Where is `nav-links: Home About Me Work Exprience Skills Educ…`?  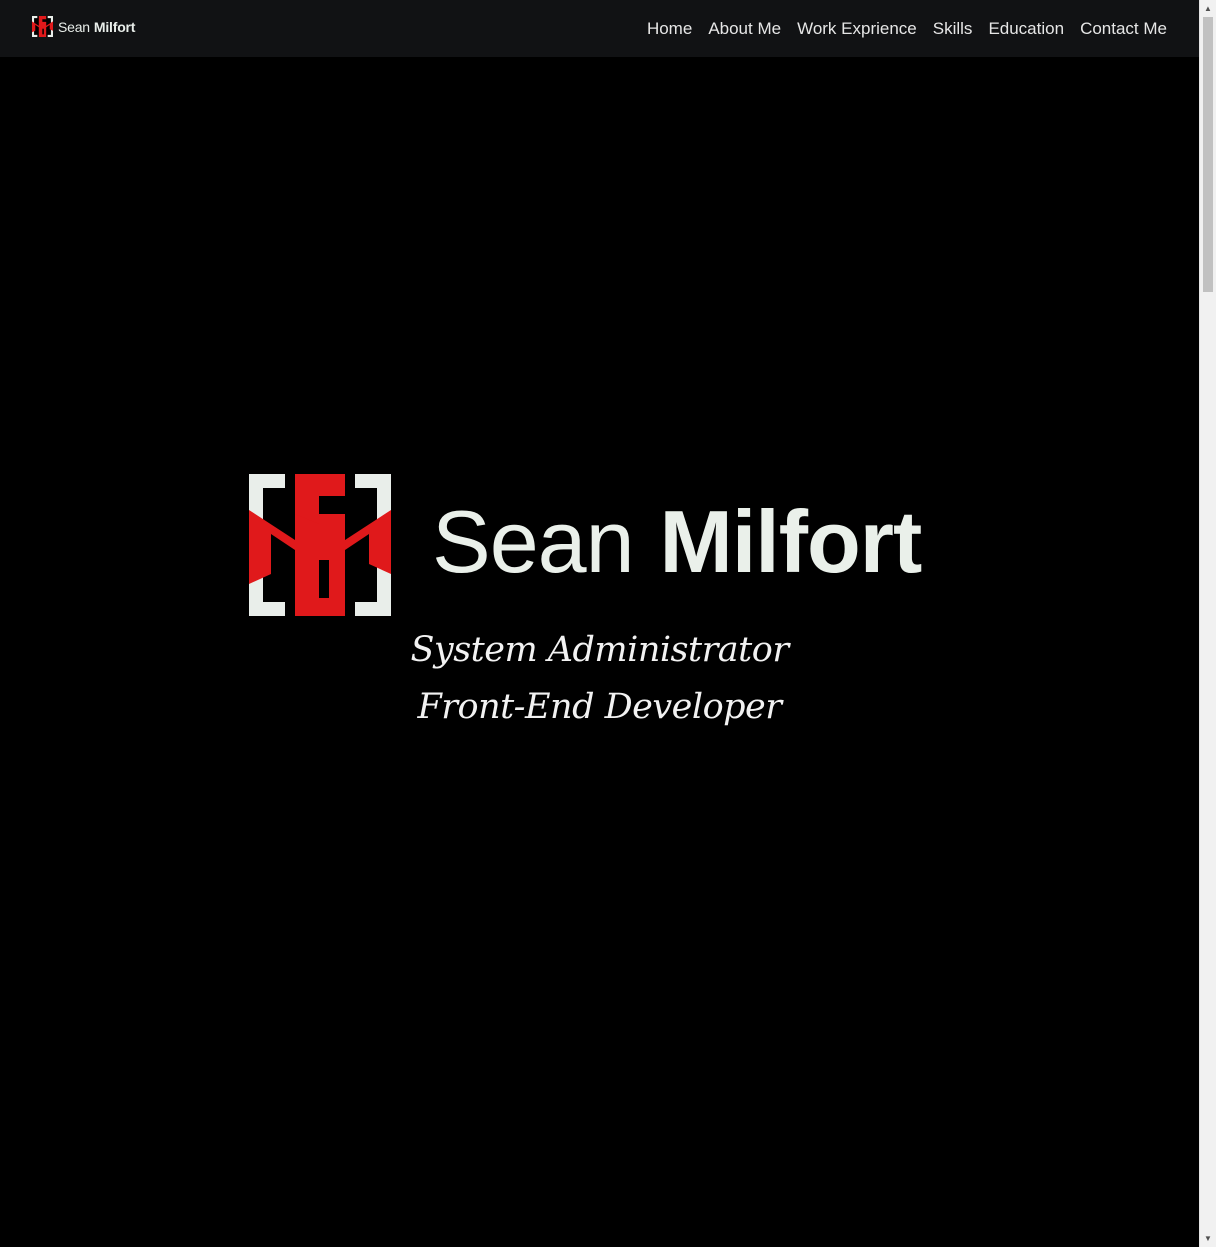 nav-links: Home About Me Work Exprience Skills Educ… is located at coordinates (903, 28).